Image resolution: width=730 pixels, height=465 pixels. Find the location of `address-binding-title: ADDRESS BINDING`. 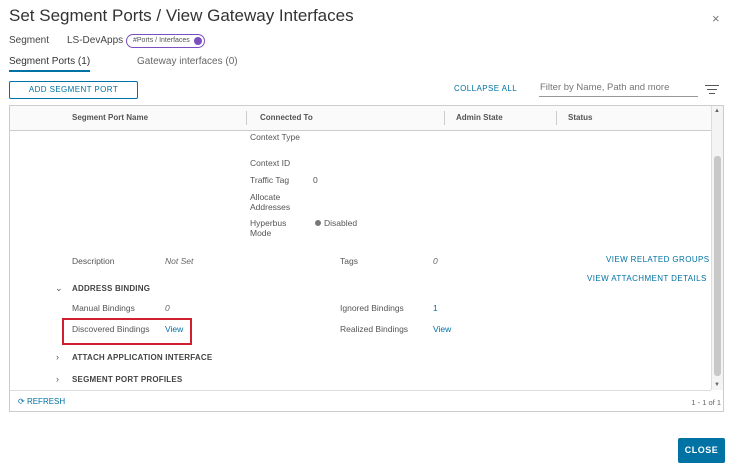

address-binding-title: ADDRESS BINDING is located at coordinates (111, 288).